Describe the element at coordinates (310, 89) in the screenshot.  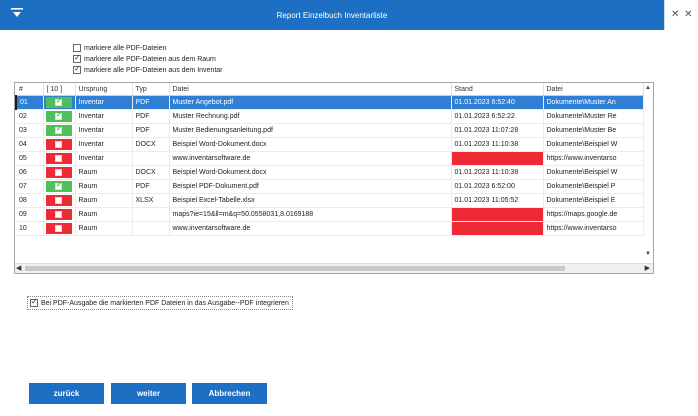
I see `column-header-datei: Datei` at that location.